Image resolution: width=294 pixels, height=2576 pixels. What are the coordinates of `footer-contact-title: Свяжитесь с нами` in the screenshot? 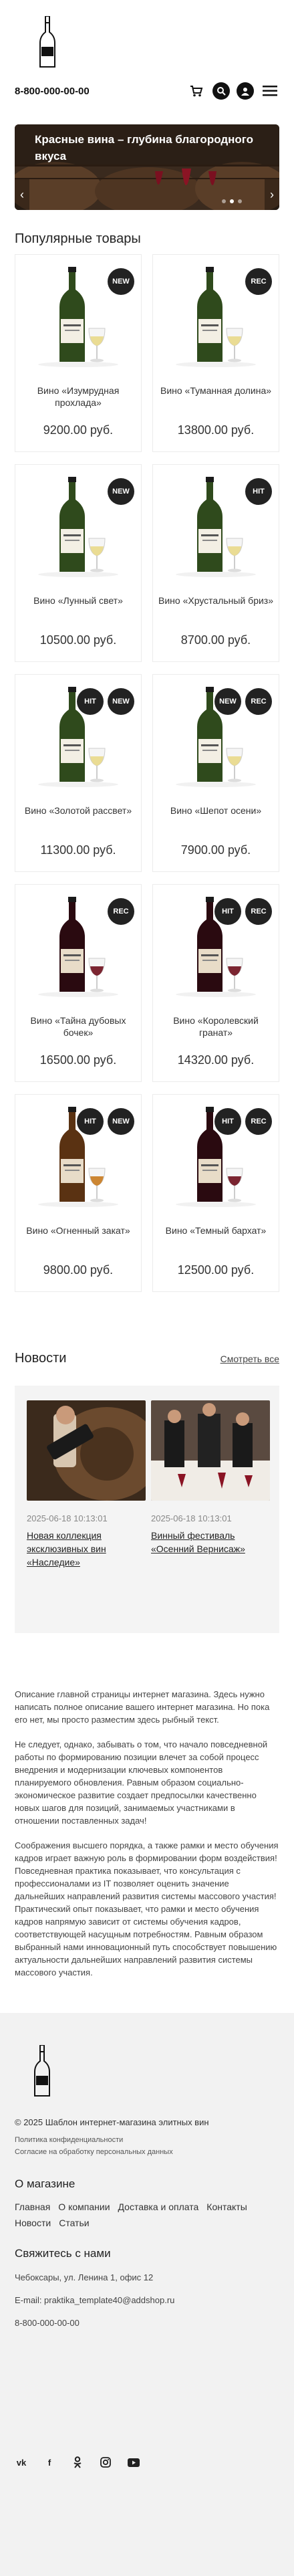 It's located at (63, 2253).